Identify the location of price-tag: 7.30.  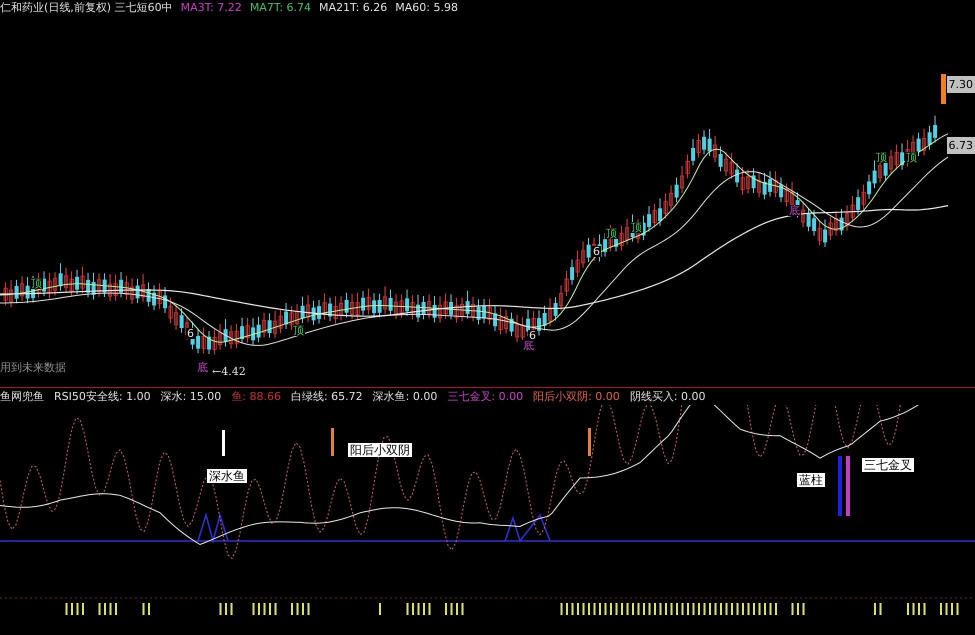
(960, 84).